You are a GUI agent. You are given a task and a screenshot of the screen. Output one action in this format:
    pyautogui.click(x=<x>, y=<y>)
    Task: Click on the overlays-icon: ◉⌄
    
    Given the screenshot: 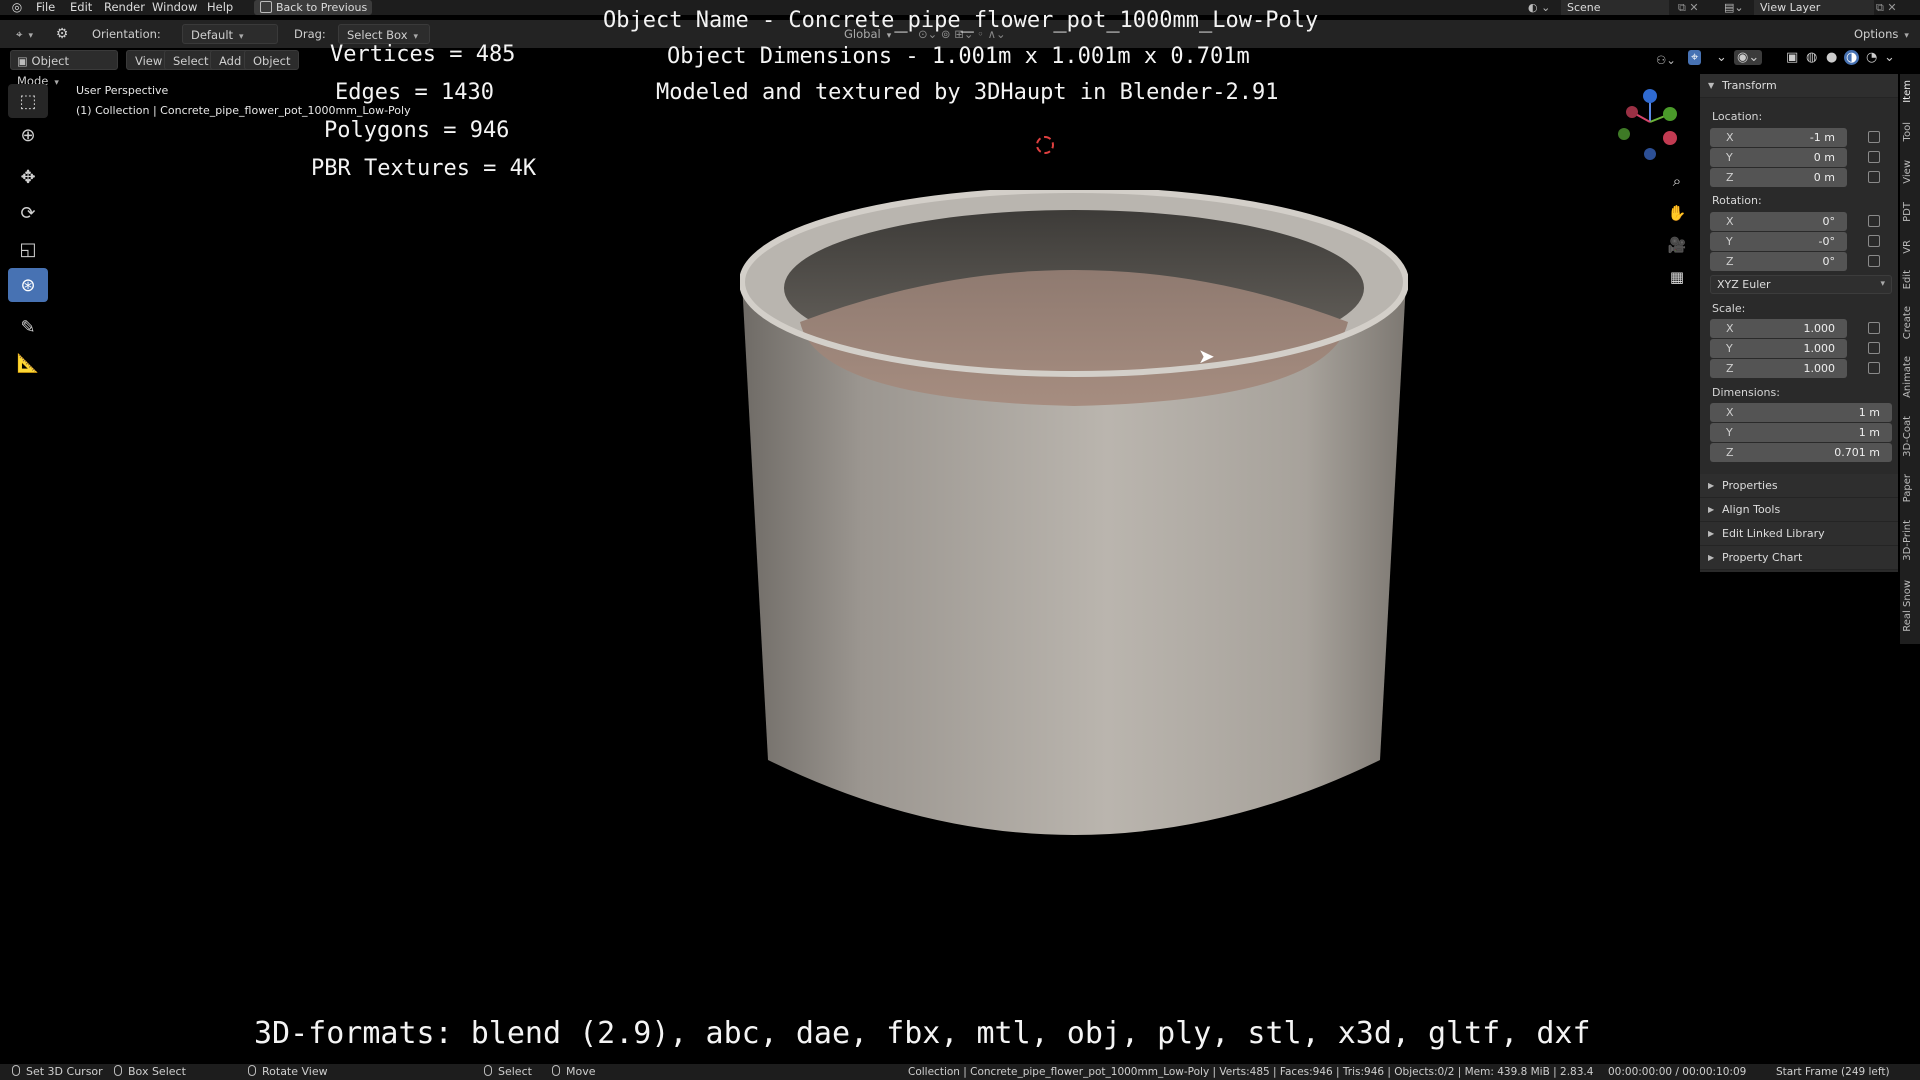 What is the action you would take?
    pyautogui.click(x=1748, y=57)
    